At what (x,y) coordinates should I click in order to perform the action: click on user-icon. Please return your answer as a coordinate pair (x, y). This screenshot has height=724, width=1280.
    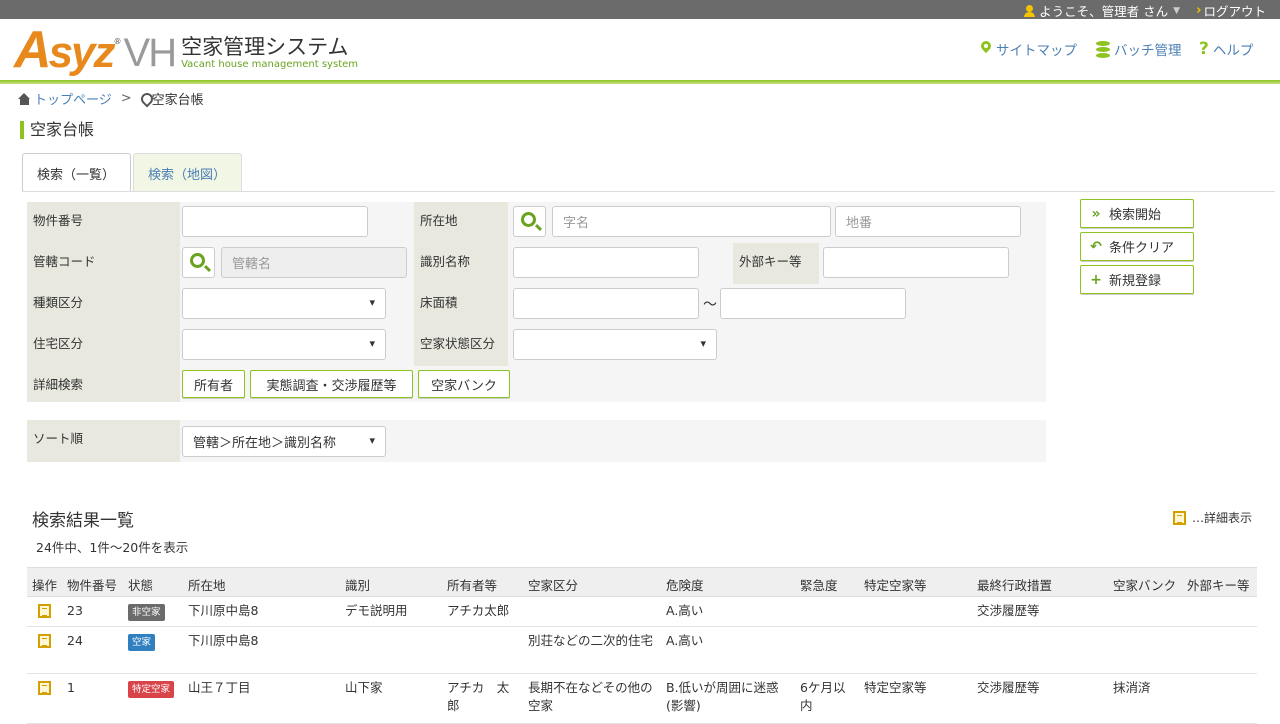
    Looking at the image, I should click on (1029, 11).